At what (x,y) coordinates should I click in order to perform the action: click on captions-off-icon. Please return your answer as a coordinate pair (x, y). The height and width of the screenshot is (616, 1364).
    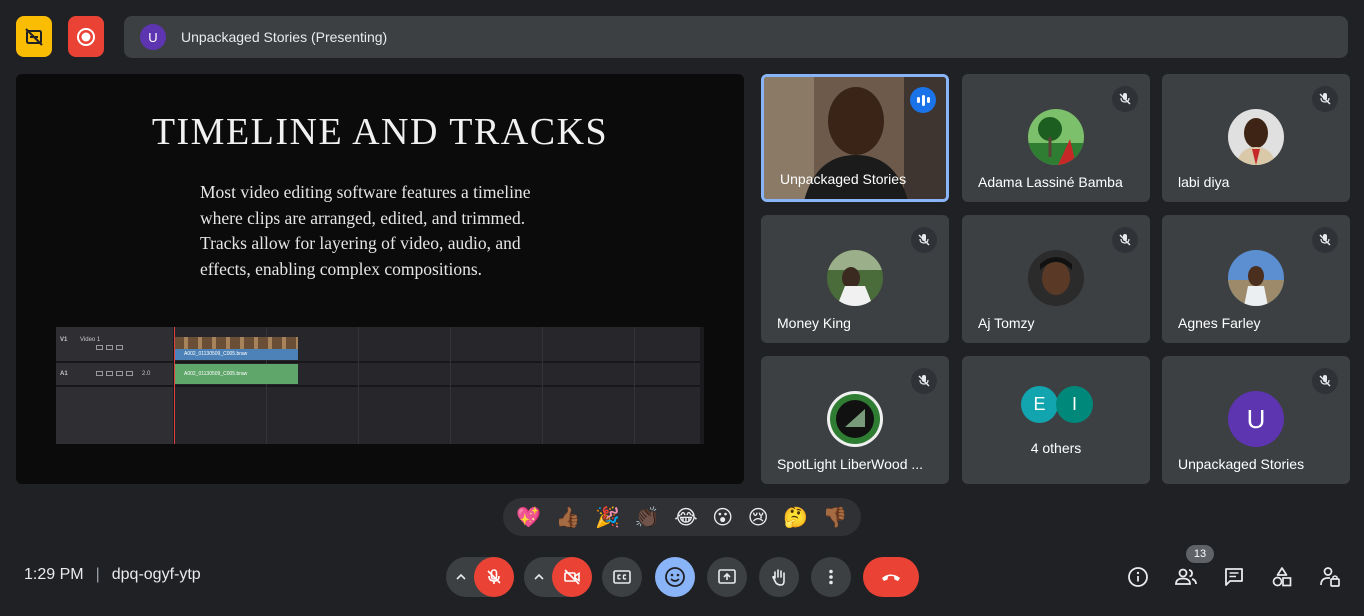
    Looking at the image, I should click on (34, 36).